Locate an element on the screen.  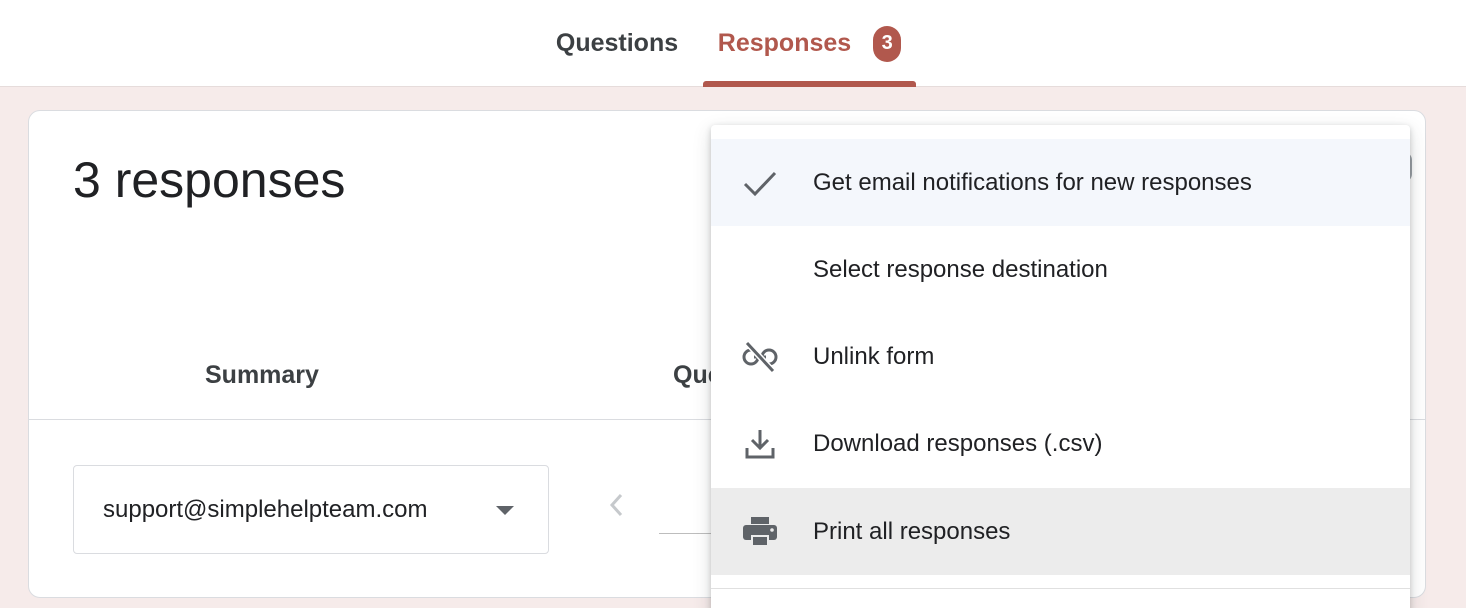
check-icon is located at coordinates (760, 183).